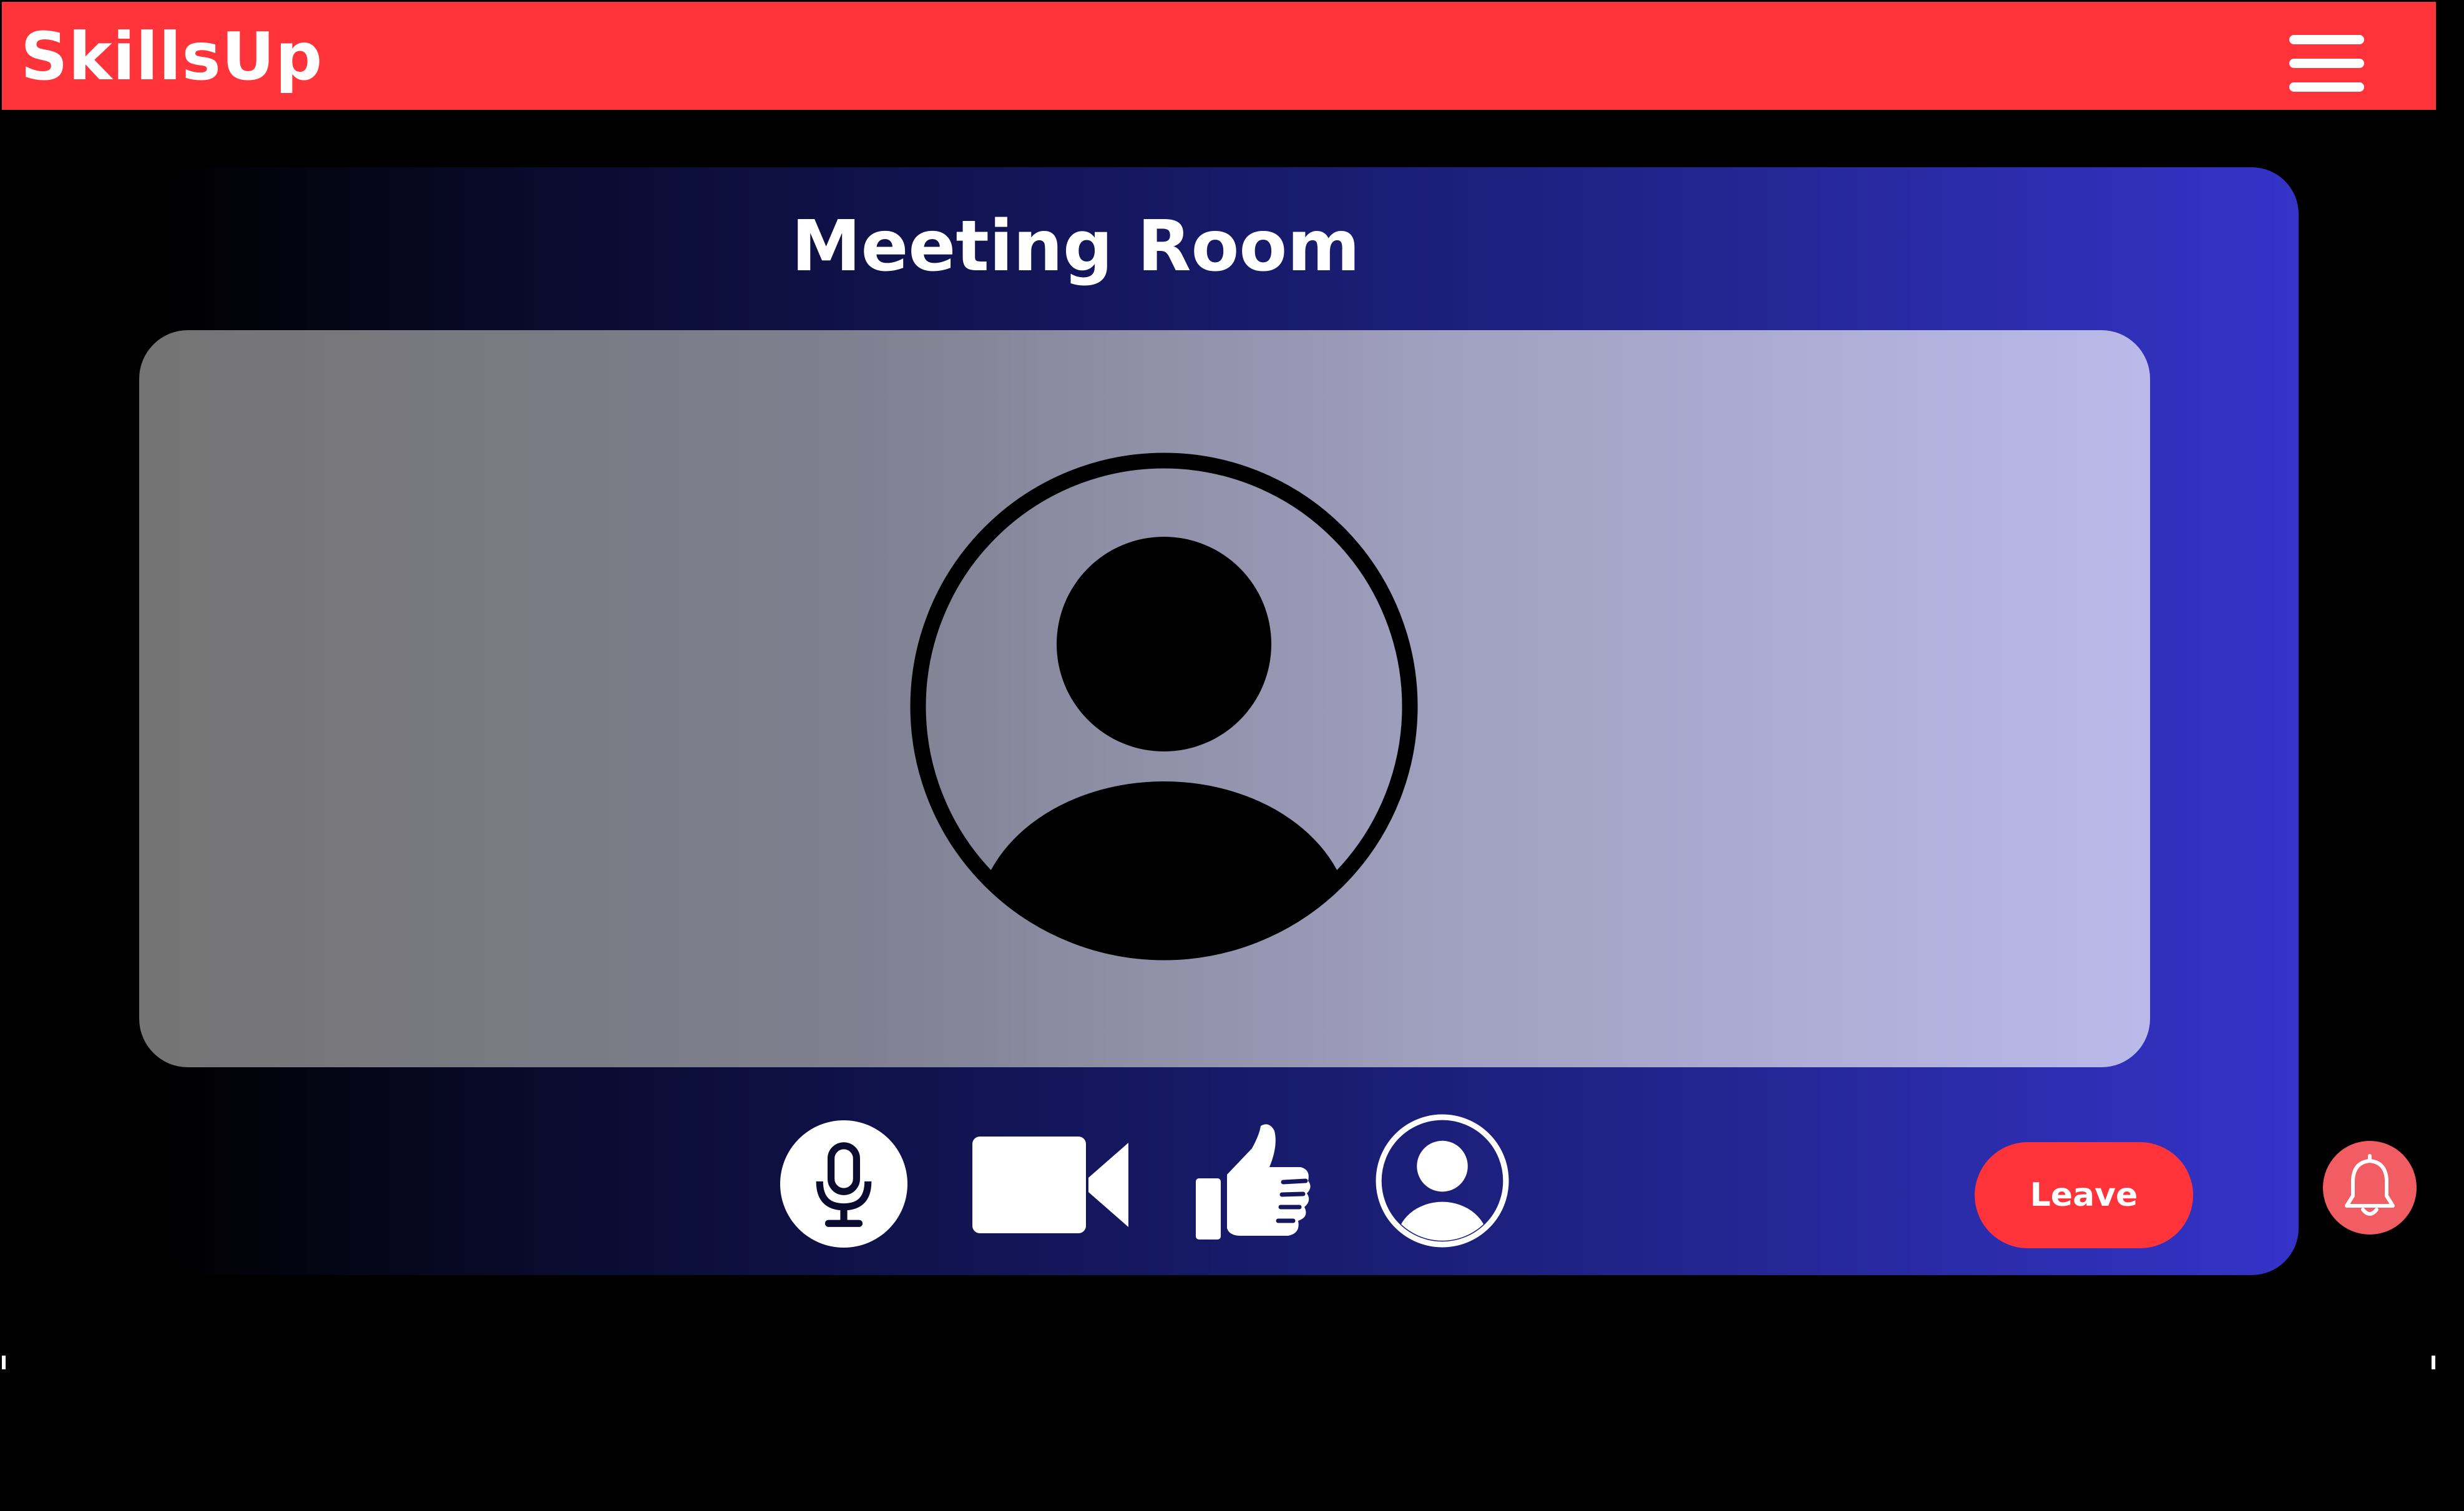 The height and width of the screenshot is (1511, 2464). What do you see at coordinates (2330, 64) in the screenshot?
I see `hamburger-menu-icon` at bounding box center [2330, 64].